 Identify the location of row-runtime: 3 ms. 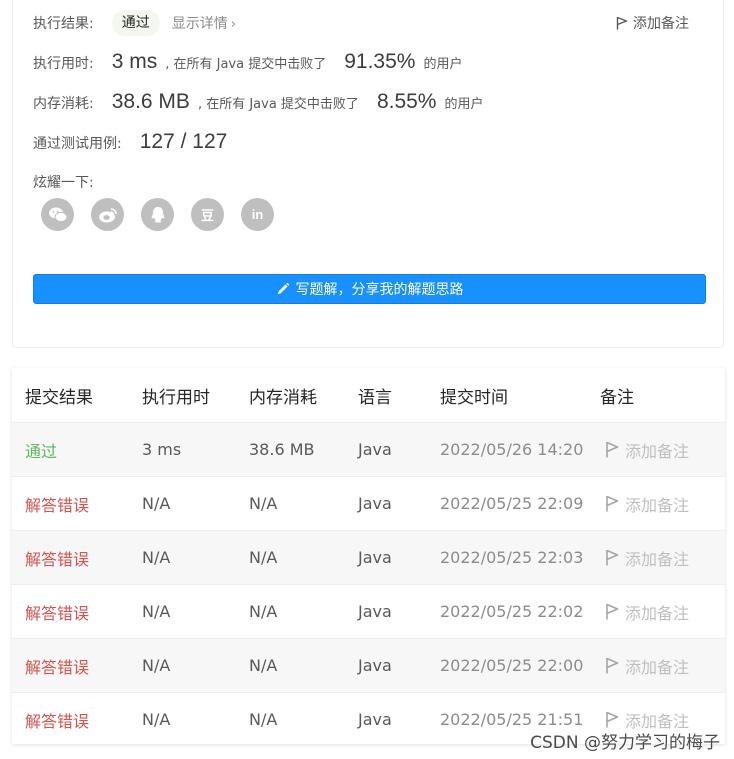
(162, 449).